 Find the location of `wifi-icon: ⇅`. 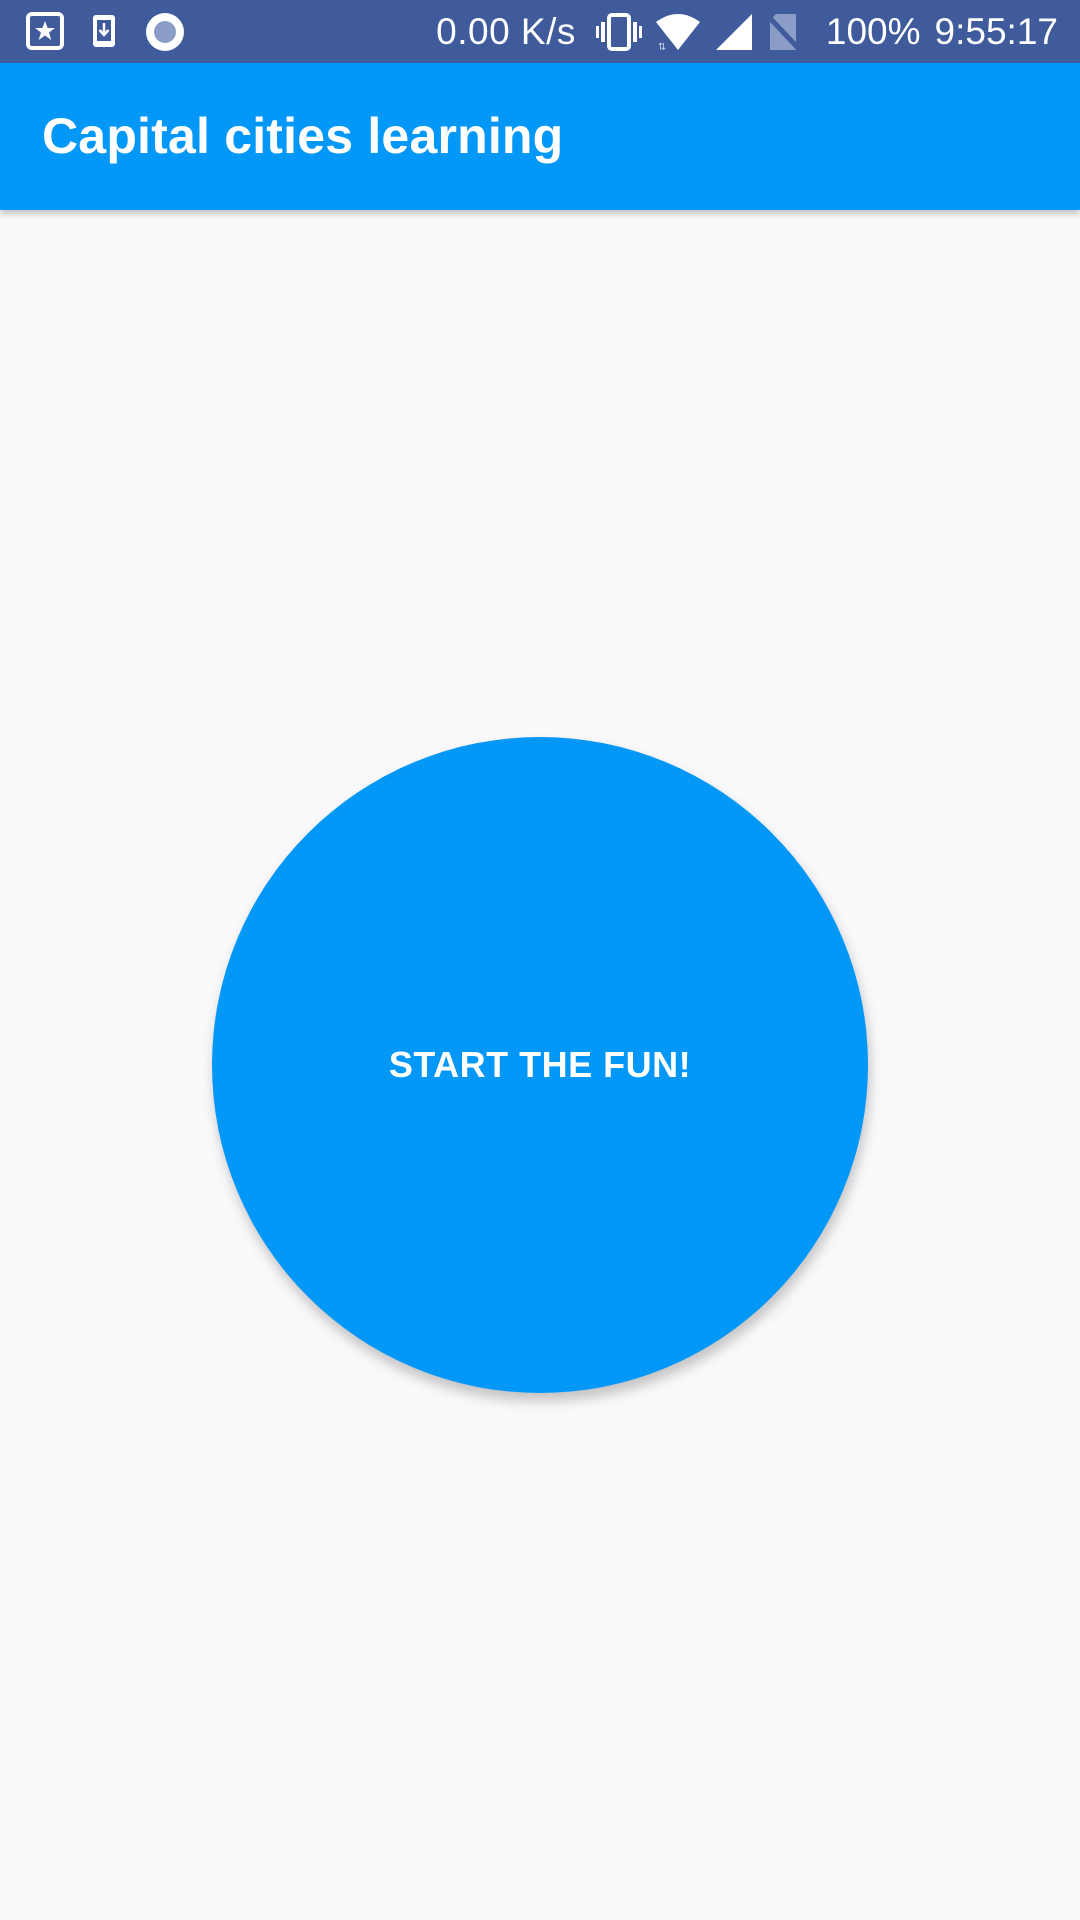

wifi-icon: ⇅ is located at coordinates (678, 32).